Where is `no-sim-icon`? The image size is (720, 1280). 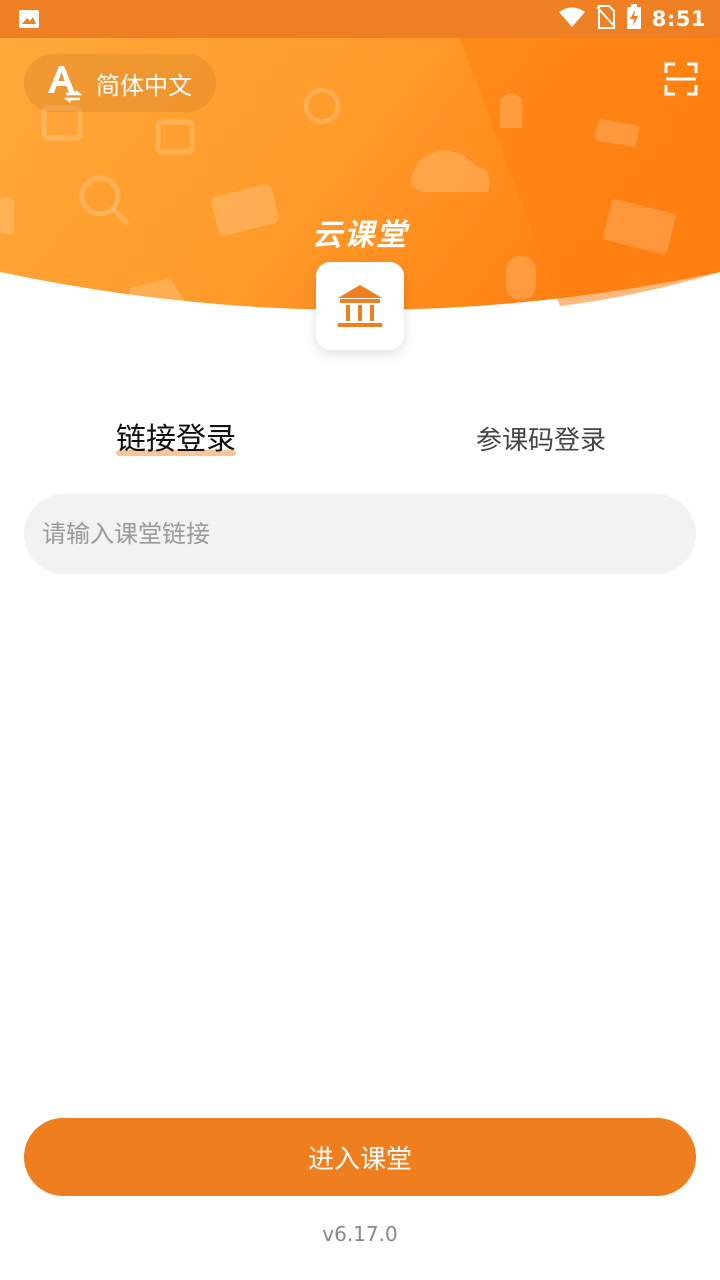
no-sim-icon is located at coordinates (606, 19).